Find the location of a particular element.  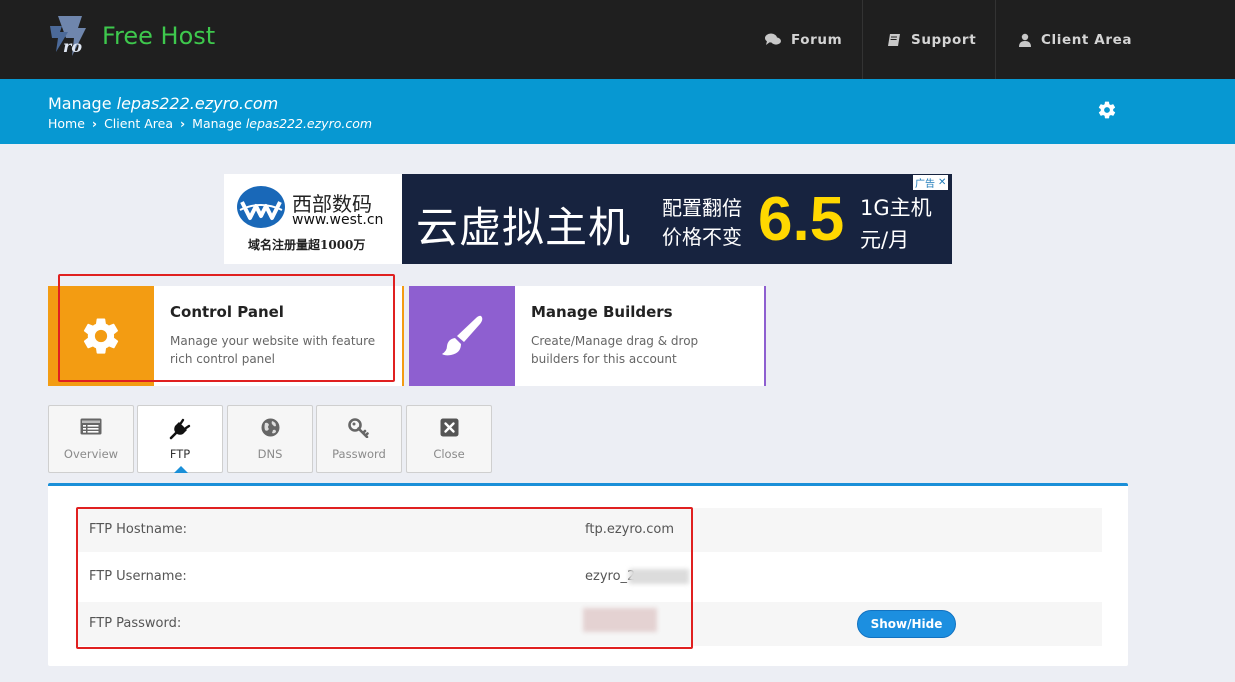

brand-name: Free Host is located at coordinates (158, 36).